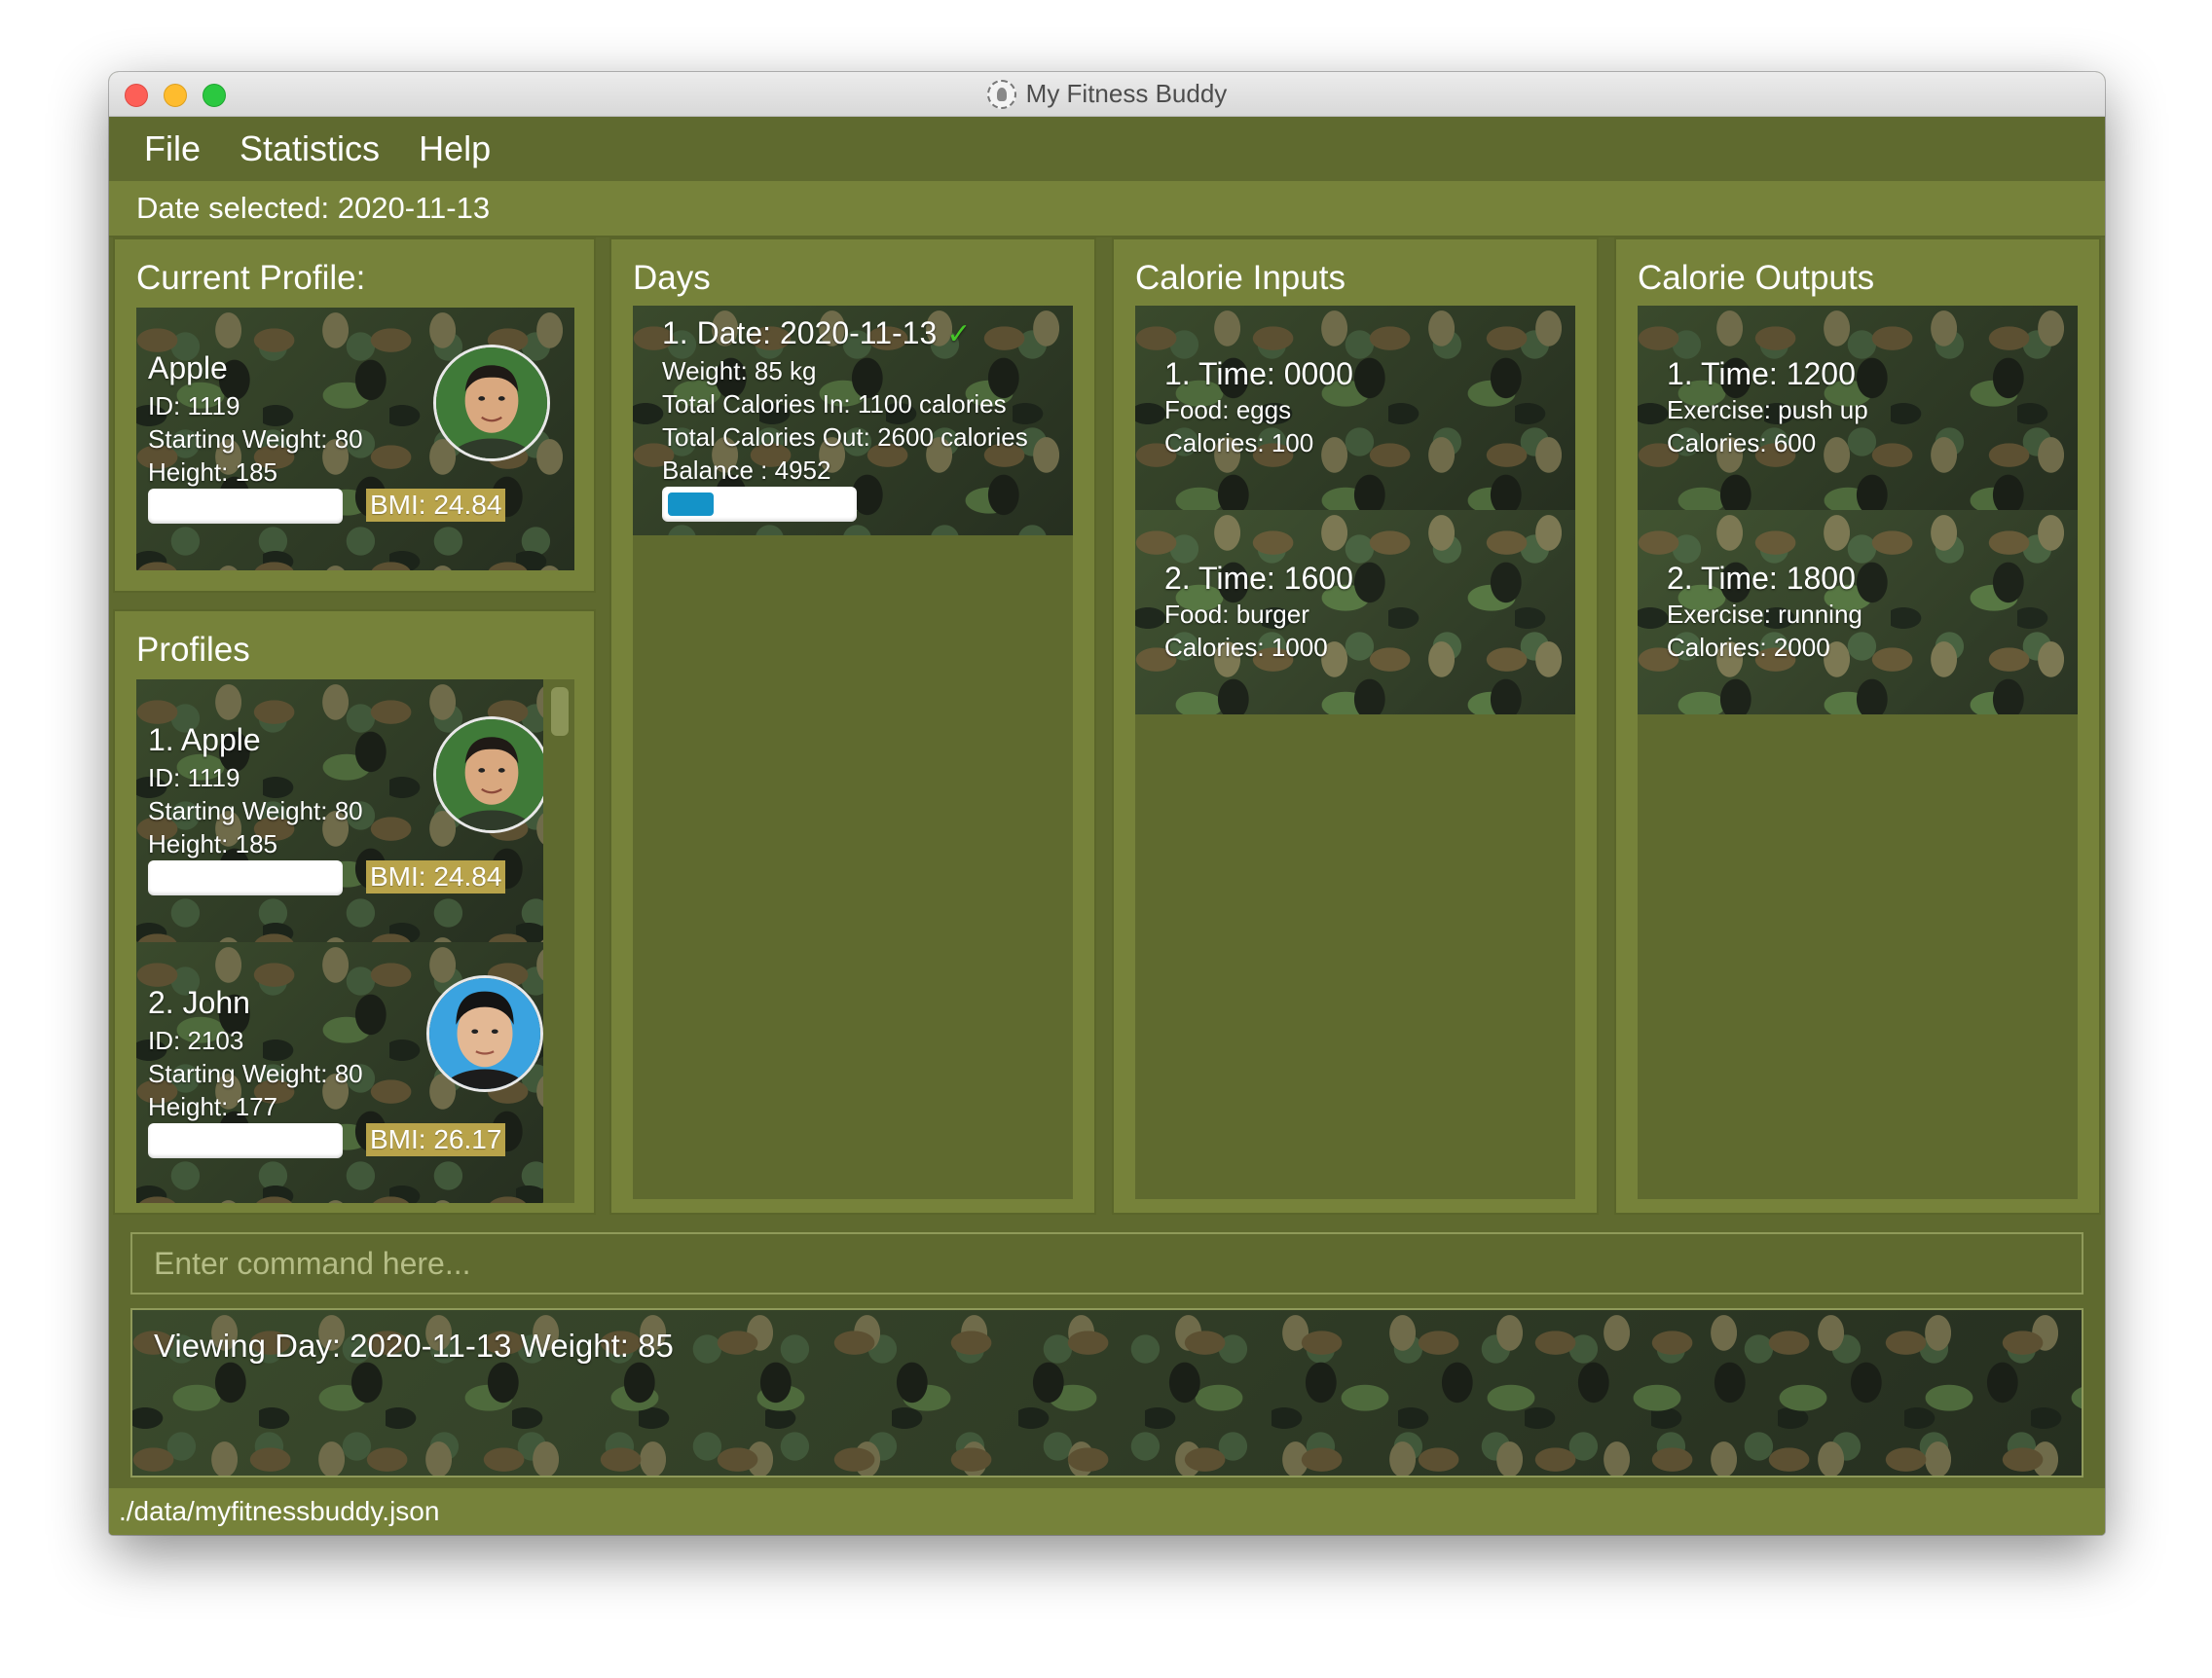 This screenshot has height=1678, width=2212. Describe the element at coordinates (1126, 94) in the screenshot. I see `window-title: My Fitness Buddy` at that location.